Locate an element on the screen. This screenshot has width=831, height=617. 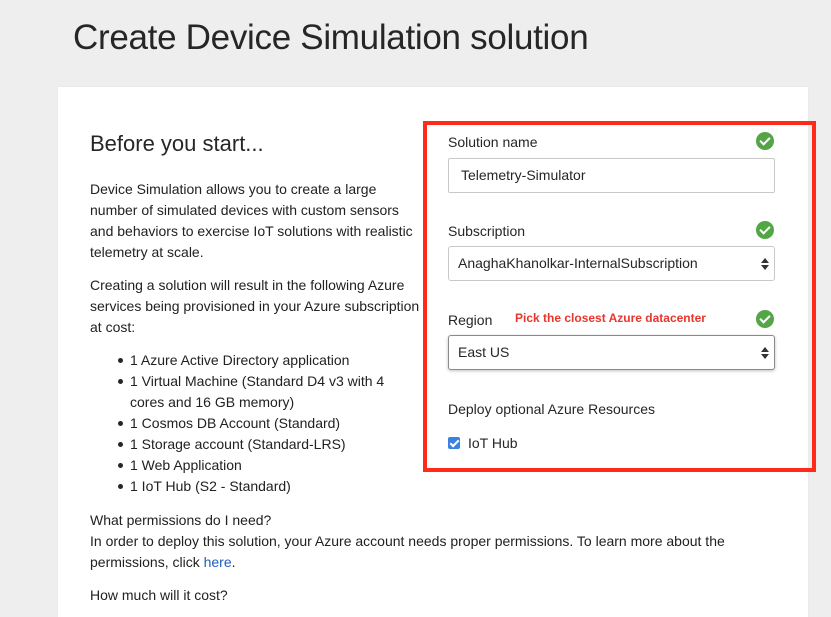
region-select: East US is located at coordinates (611, 352).